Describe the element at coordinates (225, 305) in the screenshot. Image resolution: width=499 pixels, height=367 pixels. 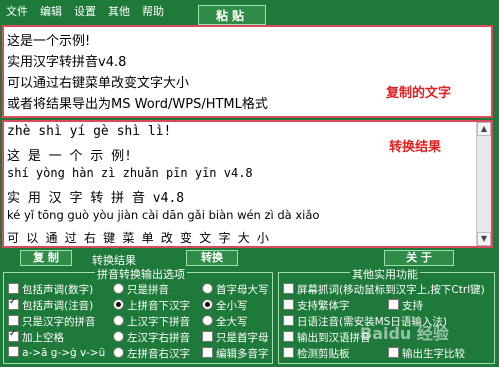
I see `option-lowercase: 全小写` at that location.